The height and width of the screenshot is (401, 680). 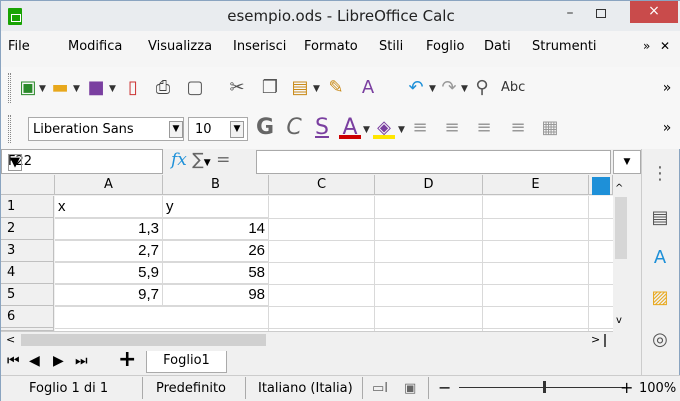 What do you see at coordinates (195, 88) in the screenshot?
I see `print-preview-icon: ▢` at bounding box center [195, 88].